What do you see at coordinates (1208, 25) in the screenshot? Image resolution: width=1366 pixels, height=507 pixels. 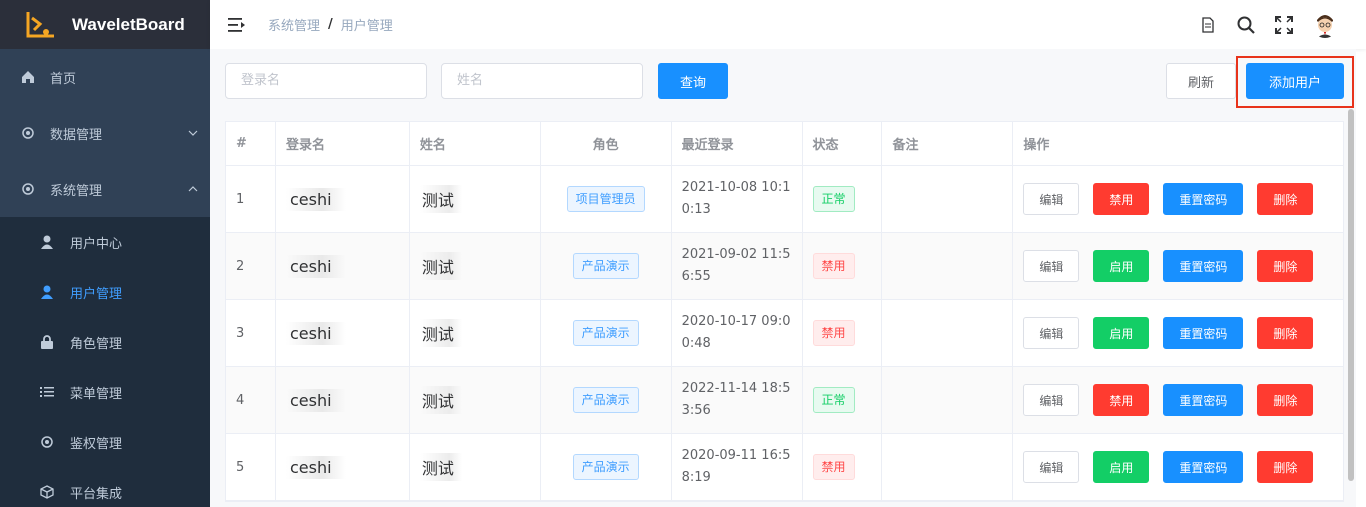 I see `document-icon` at bounding box center [1208, 25].